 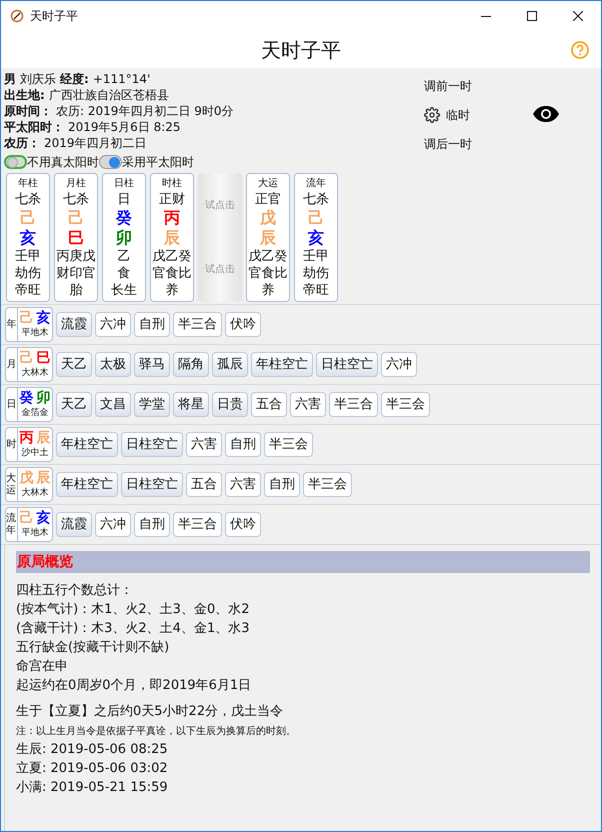 What do you see at coordinates (124, 218) in the screenshot?
I see `heavenly-stem: 癸` at bounding box center [124, 218].